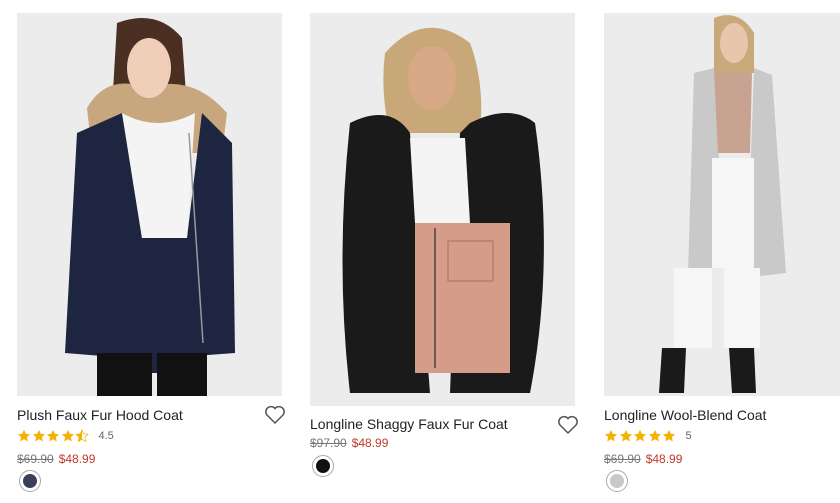 This screenshot has height=503, width=840. What do you see at coordinates (100, 415) in the screenshot?
I see `product-name: Plush Faux Fur Hood Coat` at bounding box center [100, 415].